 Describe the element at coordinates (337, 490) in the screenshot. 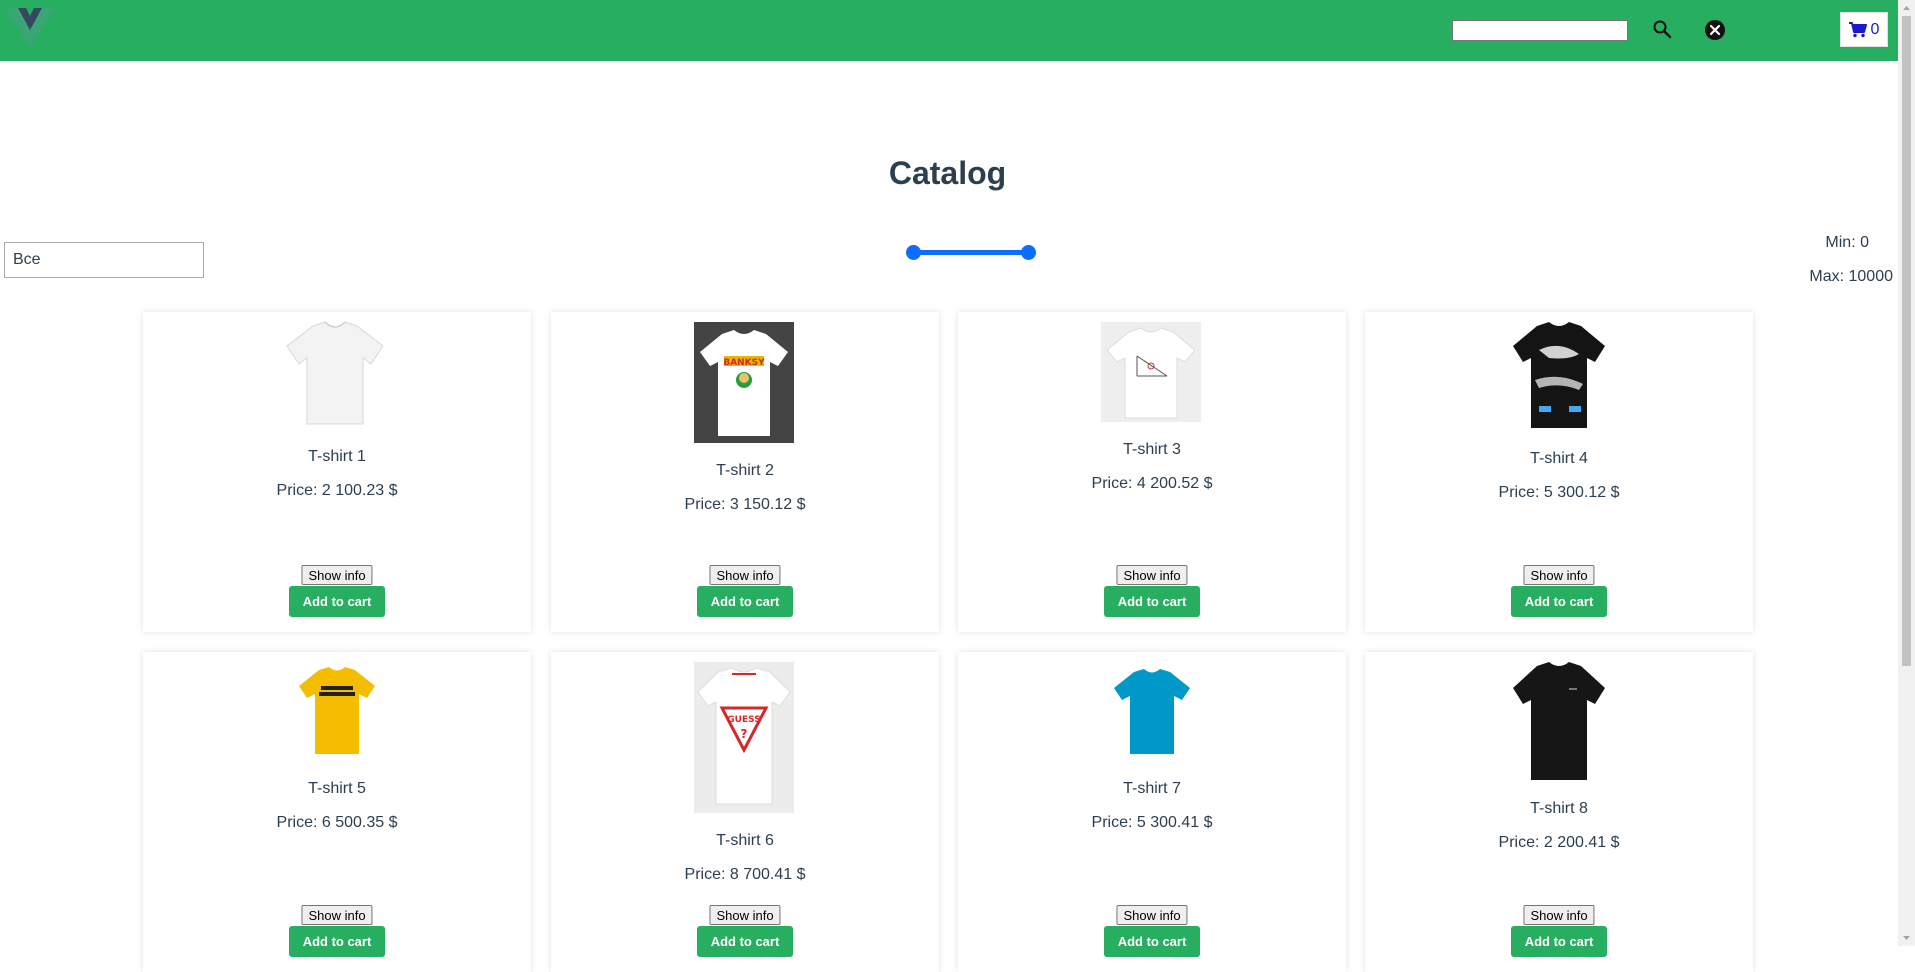

I see `product-price: Price: 2 100.23 $` at that location.